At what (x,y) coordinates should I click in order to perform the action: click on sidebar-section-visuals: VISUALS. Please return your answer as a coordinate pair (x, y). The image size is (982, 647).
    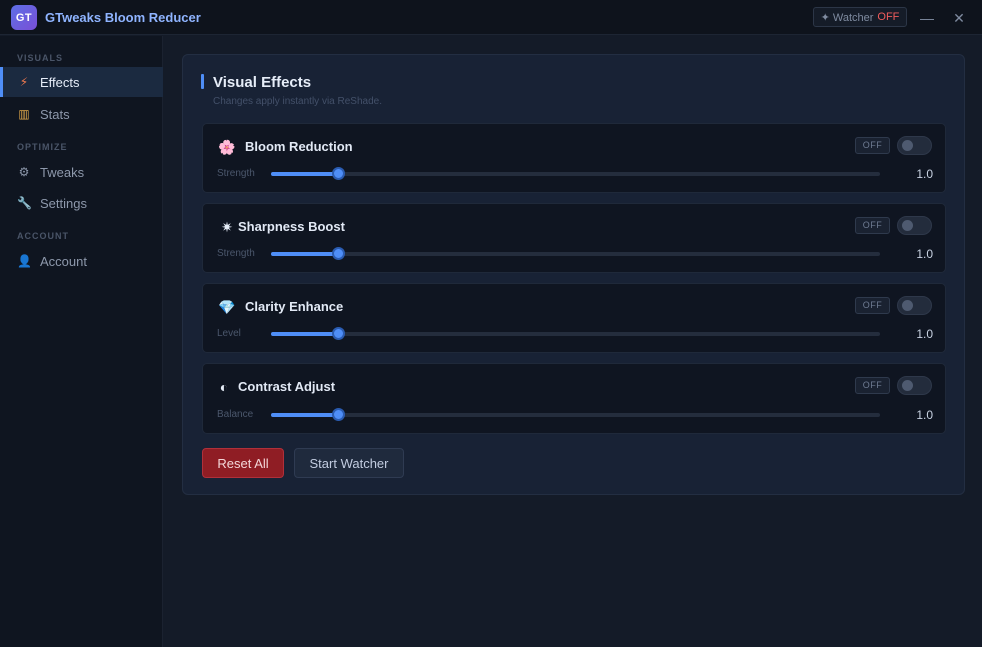
    Looking at the image, I should click on (40, 58).